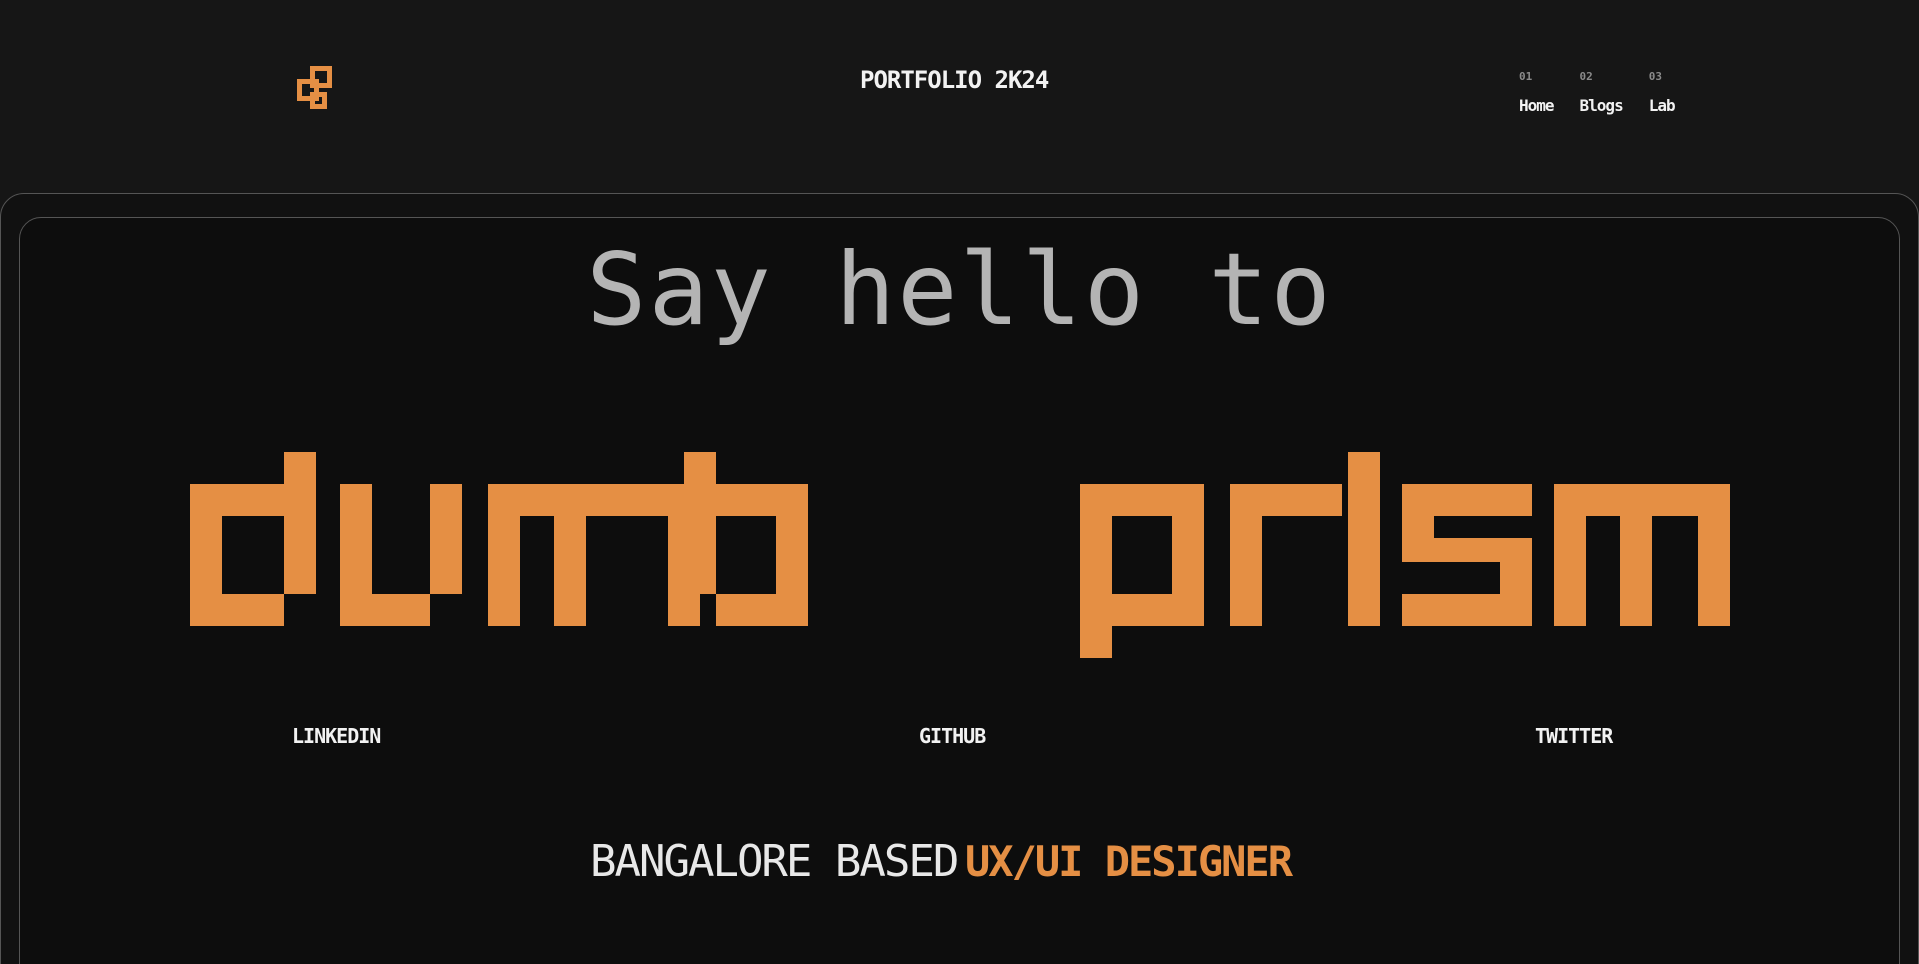  I want to click on name-word-prism, so click(1405, 555).